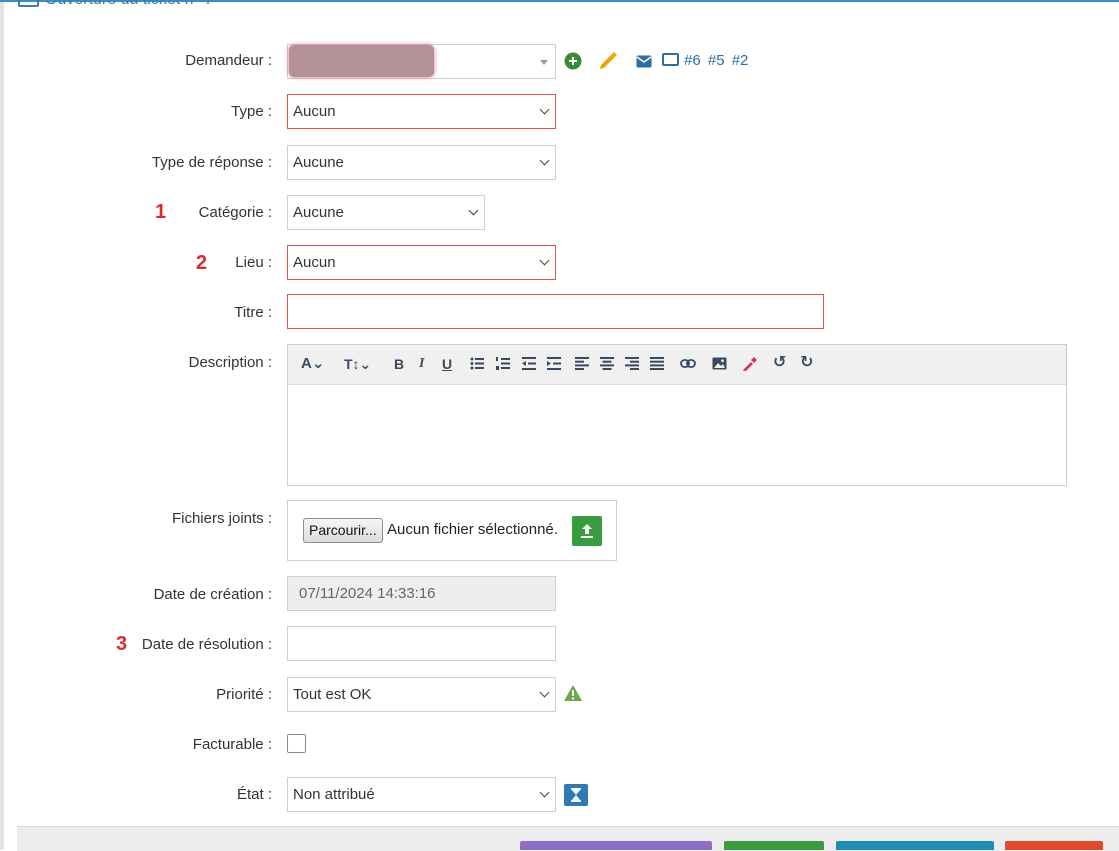 The width and height of the screenshot is (1119, 851). I want to click on color-picker-icon, so click(749, 363).